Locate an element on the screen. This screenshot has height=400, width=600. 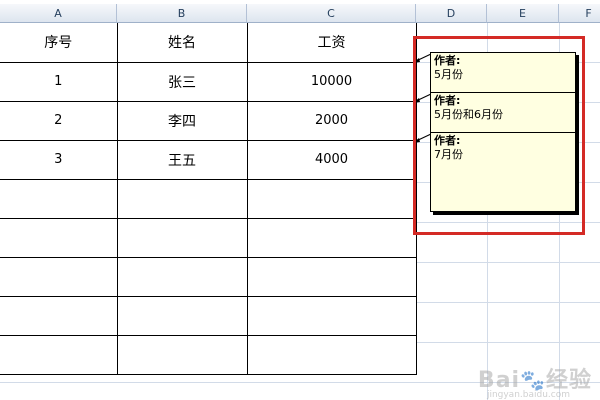
column-header-b: B is located at coordinates (182, 13).